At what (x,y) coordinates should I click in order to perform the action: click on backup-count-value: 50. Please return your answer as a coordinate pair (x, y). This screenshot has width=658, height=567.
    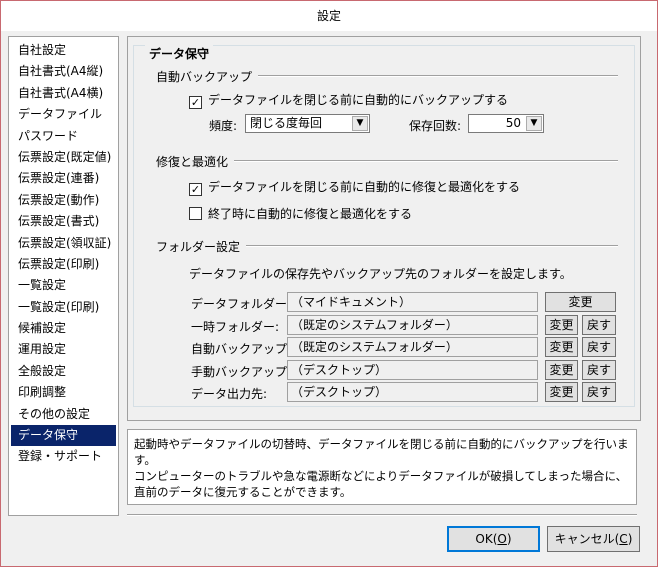
    Looking at the image, I should click on (513, 123).